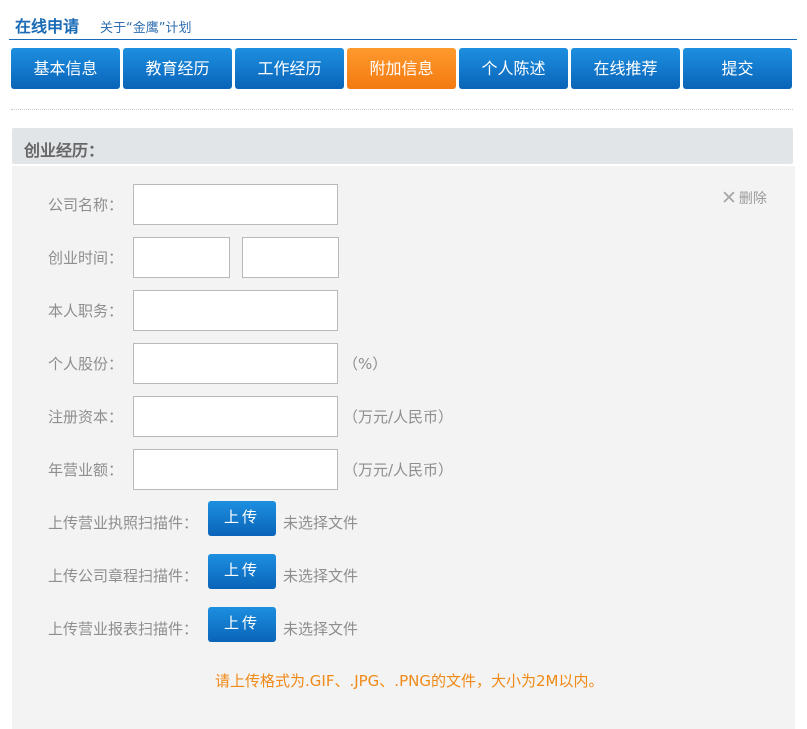 This screenshot has width=807, height=729. I want to click on upload-report-label: 上传营业报表扫描件：, so click(123, 629).